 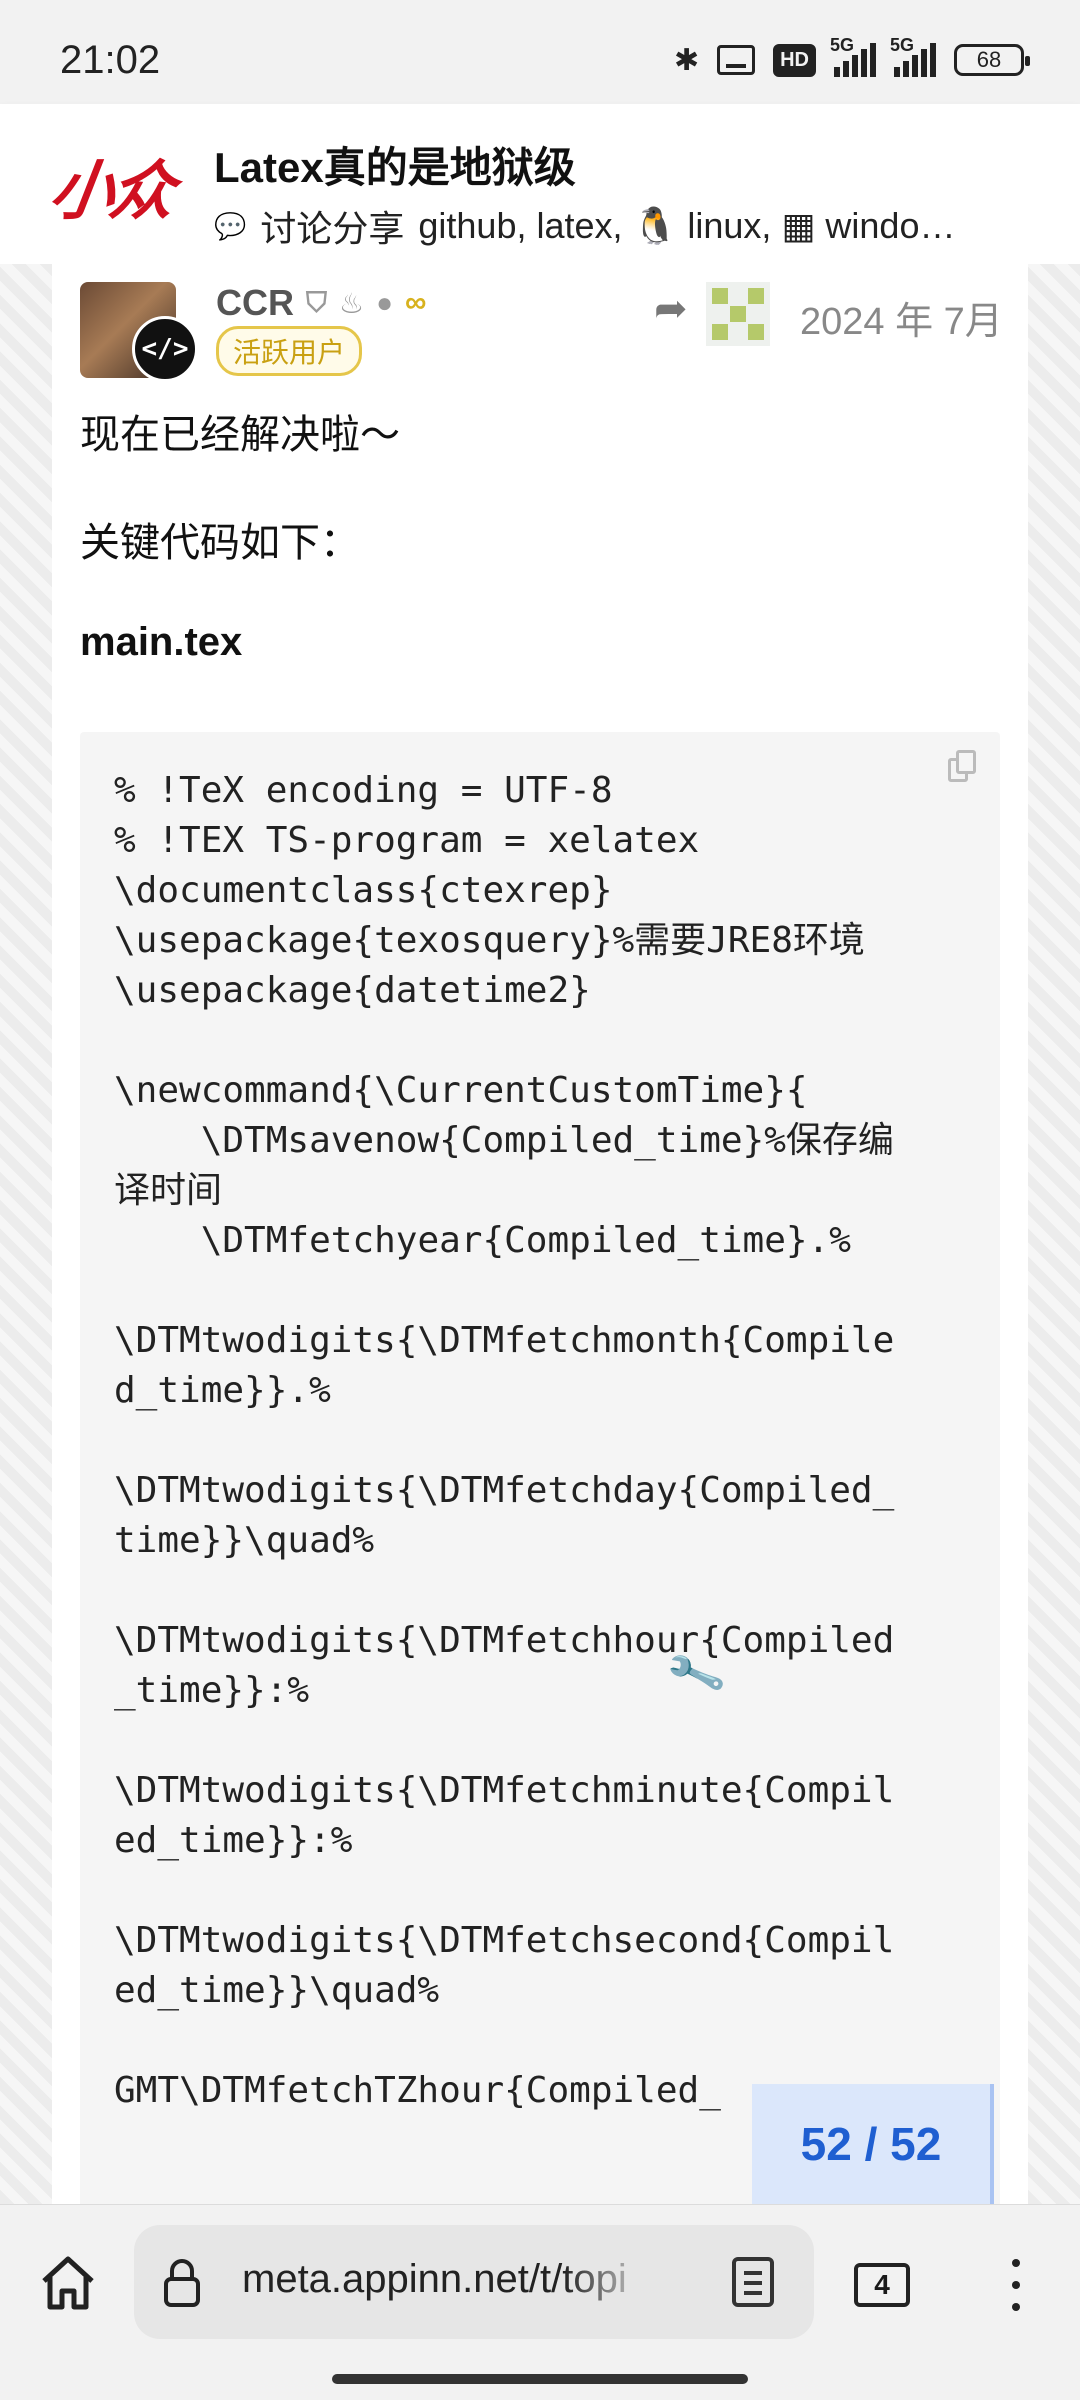 I want to click on user-icon: ●, so click(x=385, y=302).